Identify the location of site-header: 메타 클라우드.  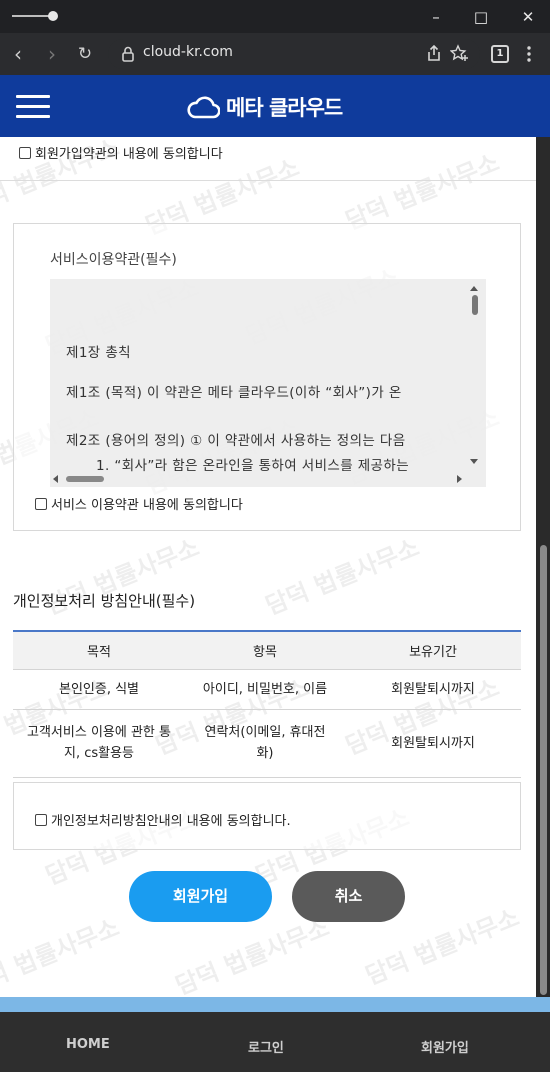
(275, 106).